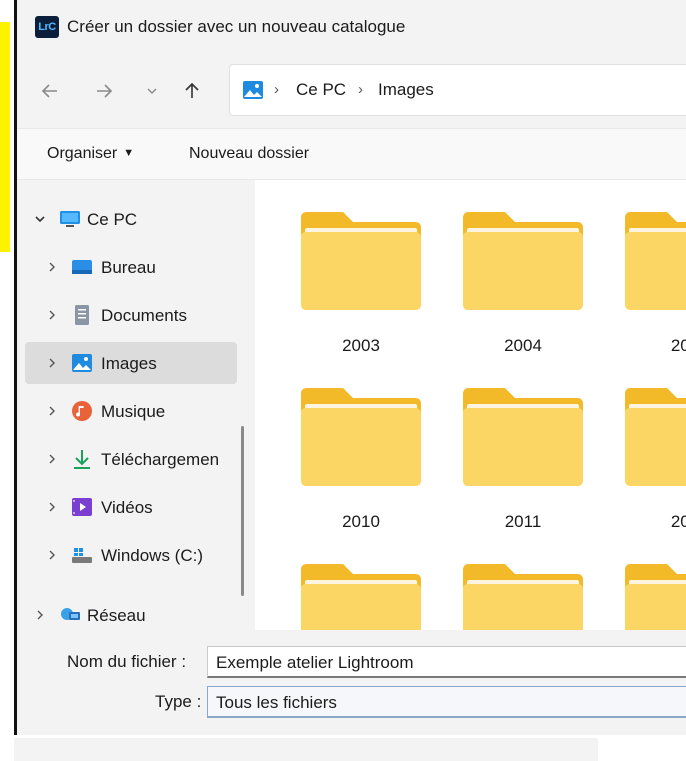 This screenshot has height=761, width=686. What do you see at coordinates (351, 154) in the screenshot?
I see `command-bar: Organiser ▼ Nouveau dossier` at bounding box center [351, 154].